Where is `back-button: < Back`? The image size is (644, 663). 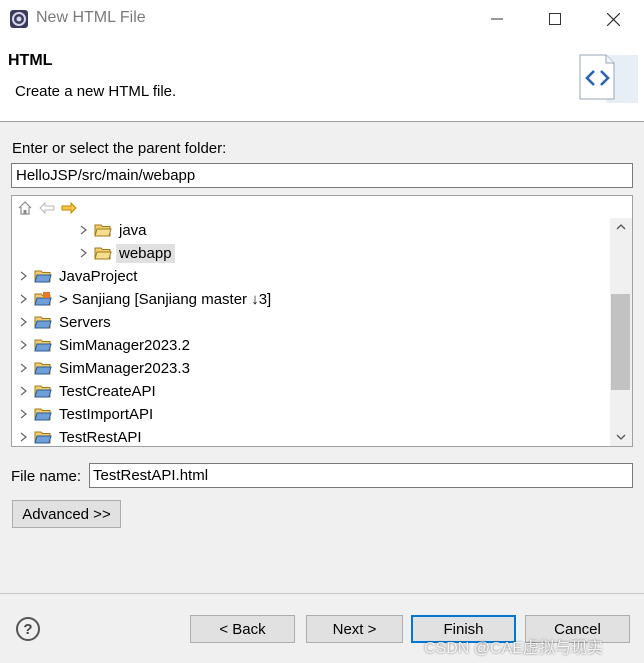 back-button: < Back is located at coordinates (242, 629).